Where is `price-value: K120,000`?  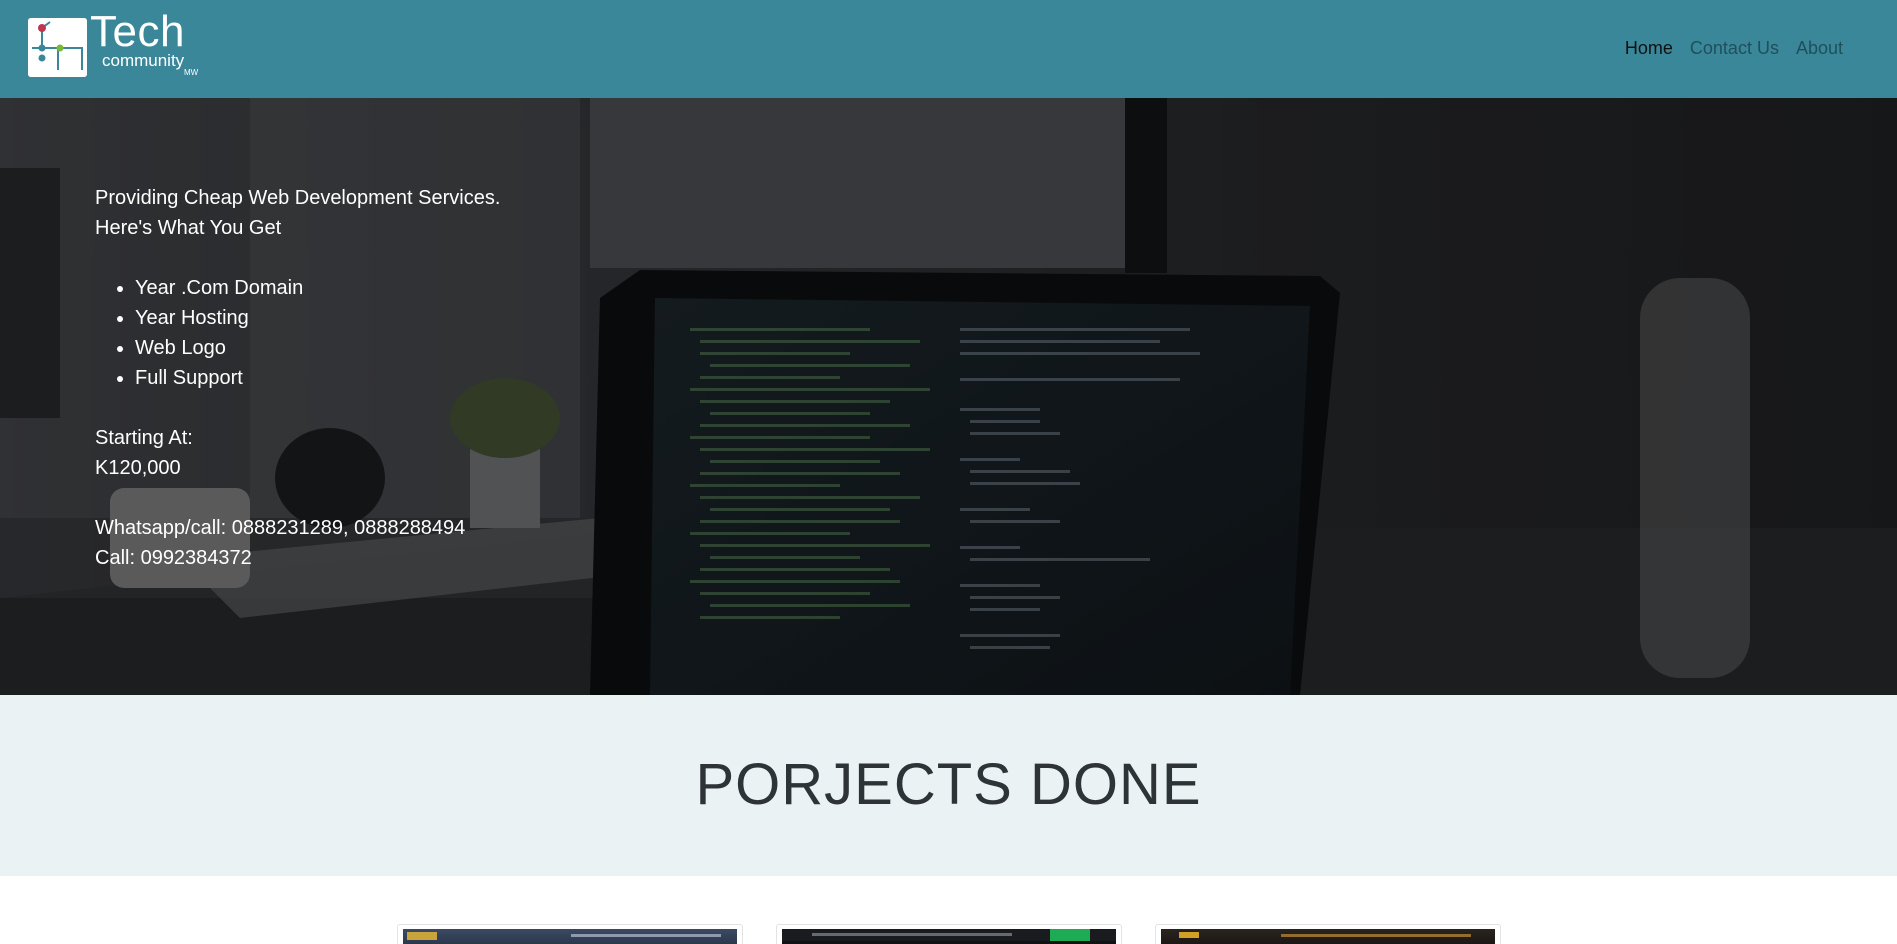 price-value: K120,000 is located at coordinates (138, 468).